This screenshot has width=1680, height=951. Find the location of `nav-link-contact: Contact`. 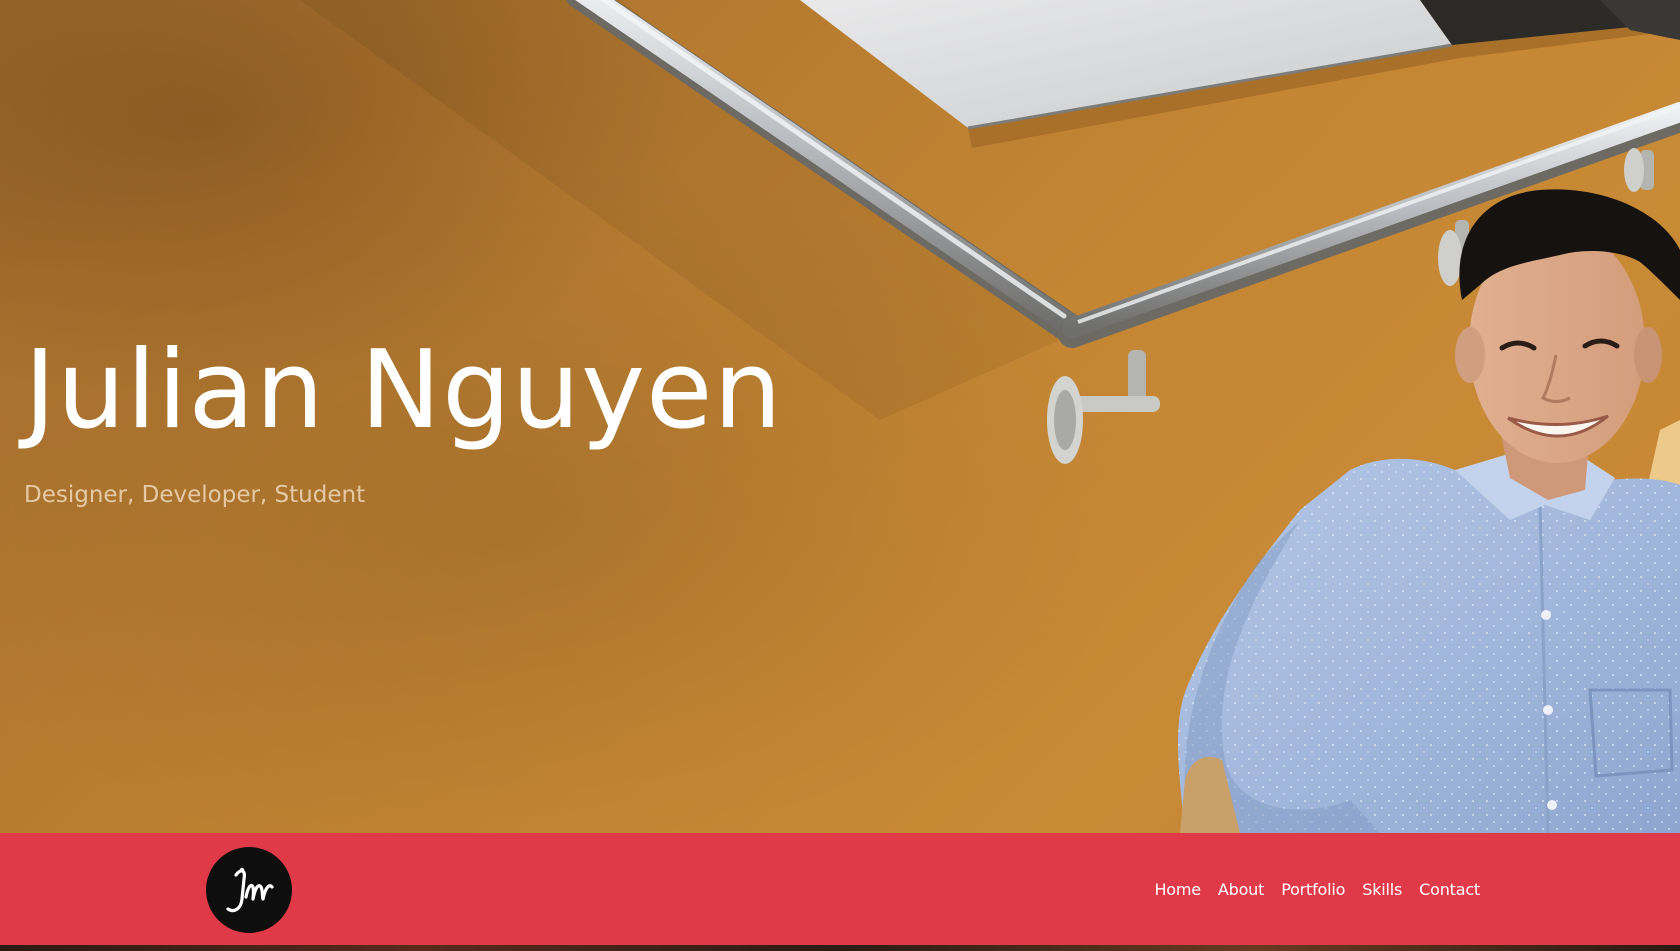

nav-link-contact: Contact is located at coordinates (1449, 889).